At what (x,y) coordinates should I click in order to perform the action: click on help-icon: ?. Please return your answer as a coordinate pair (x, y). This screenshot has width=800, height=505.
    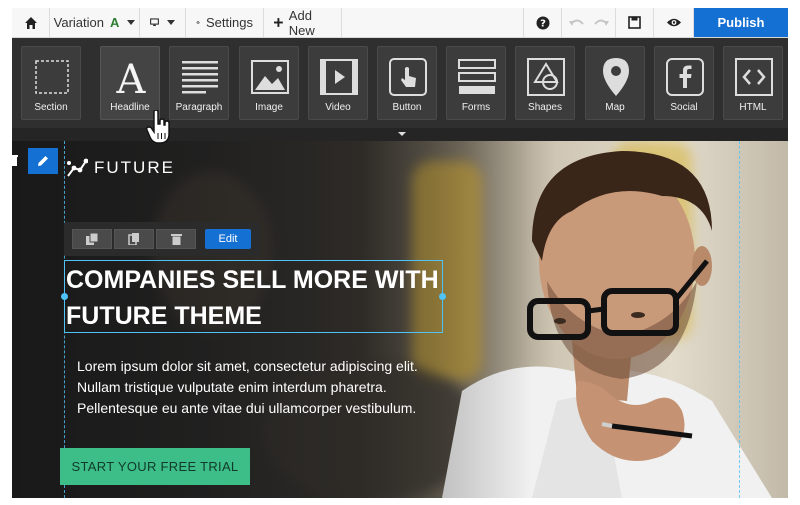
    Looking at the image, I should click on (542, 22).